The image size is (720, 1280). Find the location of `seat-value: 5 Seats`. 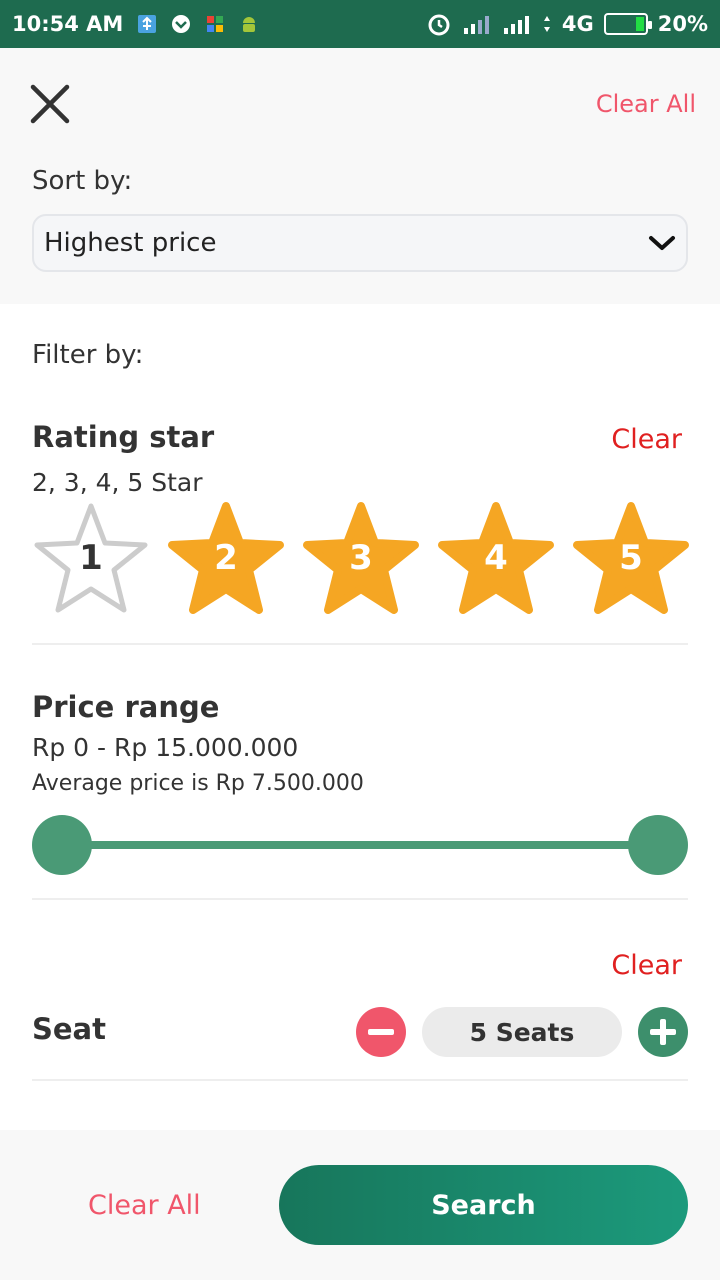

seat-value: 5 Seats is located at coordinates (522, 1032).